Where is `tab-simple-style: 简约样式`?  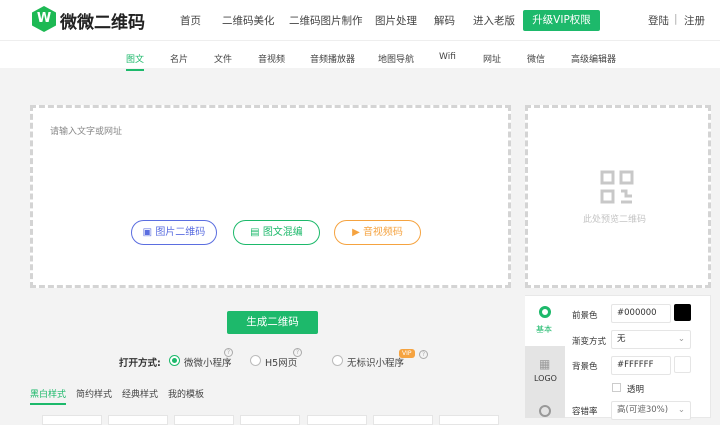
tab-simple-style: 简约样式 is located at coordinates (94, 393).